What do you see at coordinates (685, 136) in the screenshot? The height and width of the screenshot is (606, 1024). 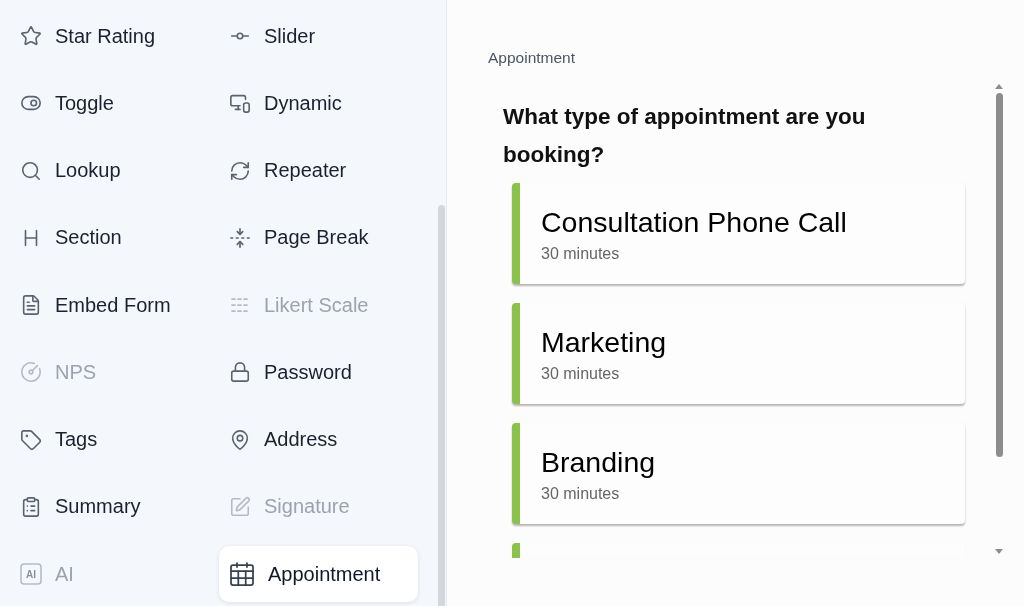 I see `question-text: What type of appointment are you booking?` at bounding box center [685, 136].